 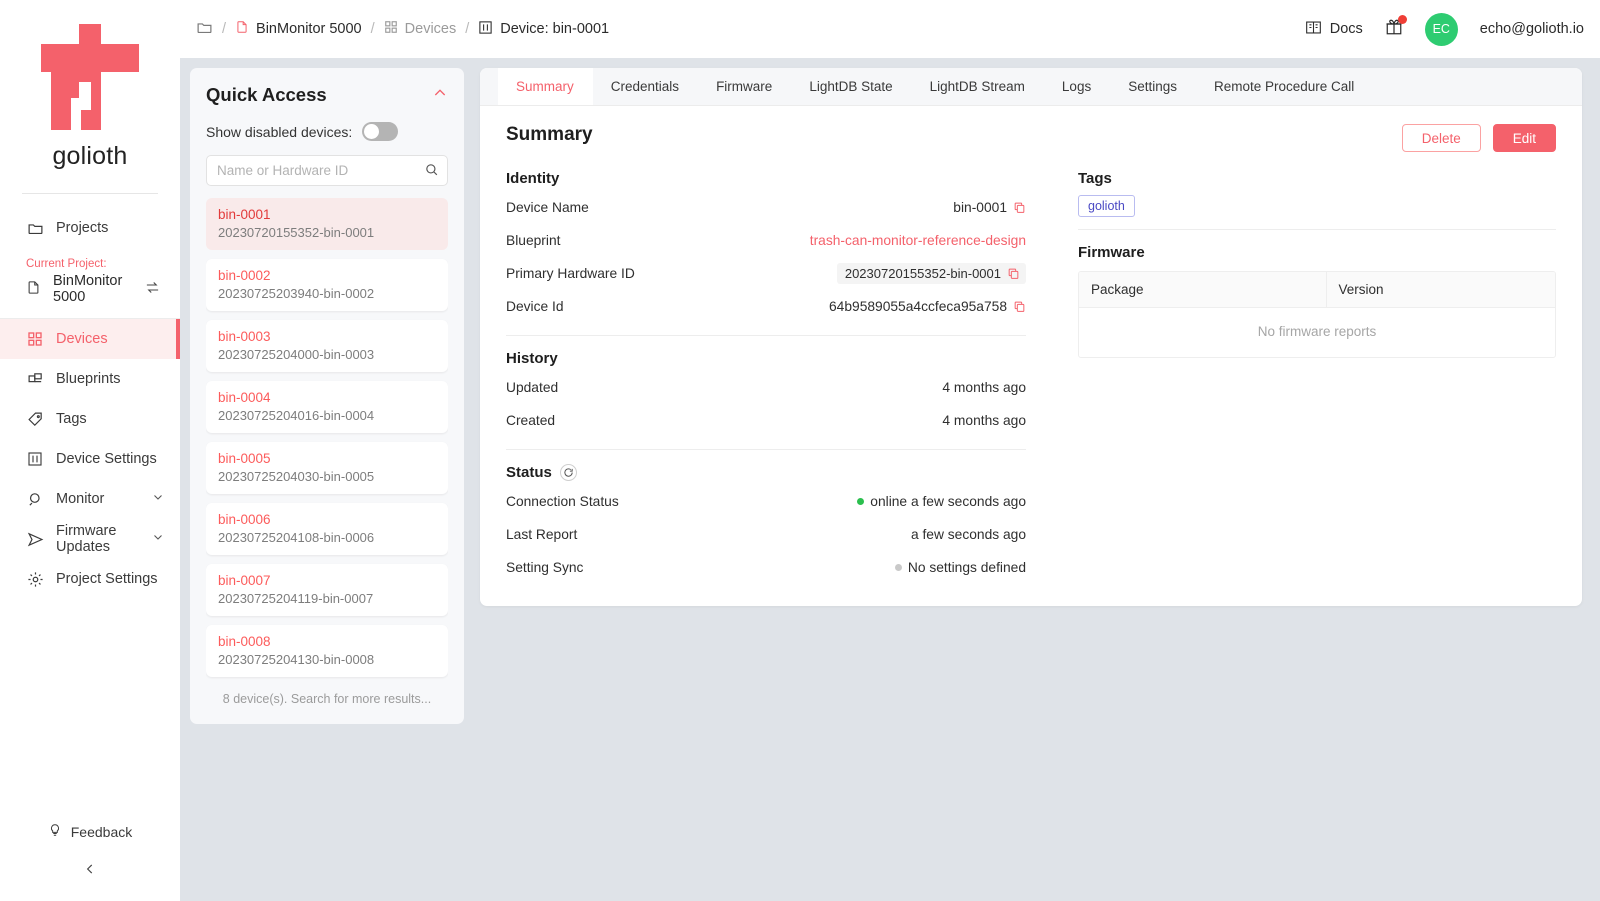 I want to click on avatar: EC, so click(x=1441, y=29).